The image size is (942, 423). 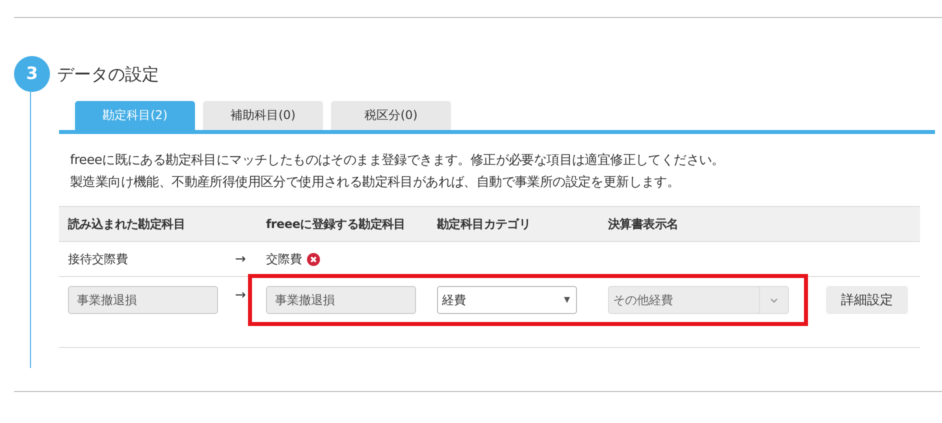 What do you see at coordinates (698, 300) in the screenshot?
I see `combo-box: その他経費` at bounding box center [698, 300].